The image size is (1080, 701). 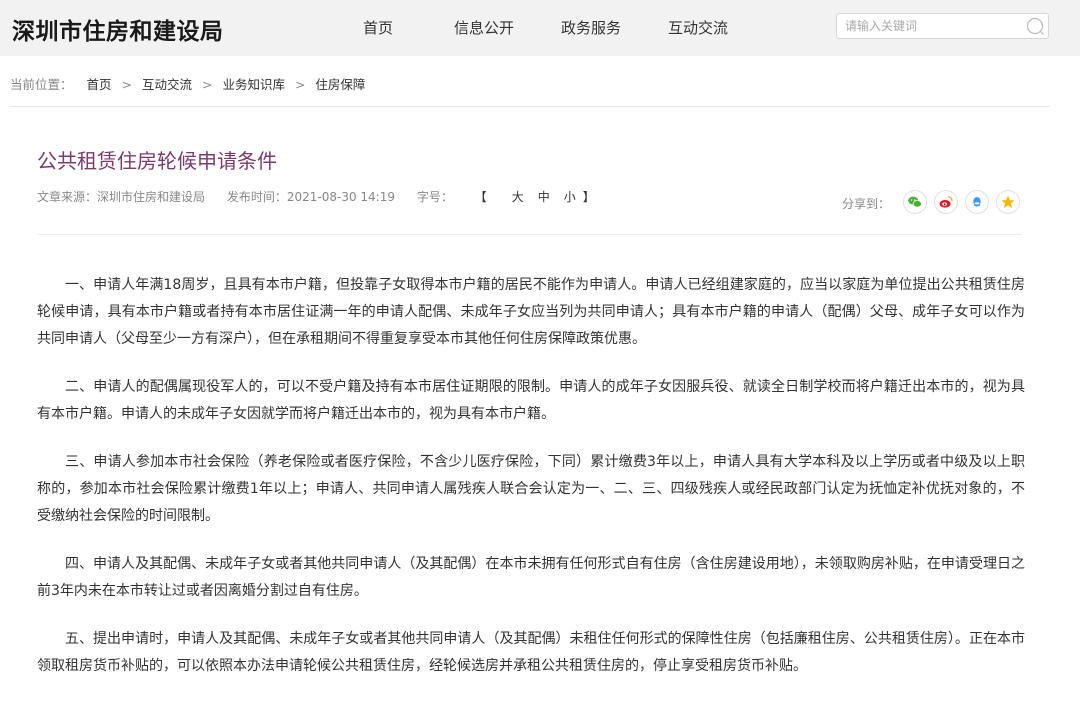 What do you see at coordinates (1008, 202) in the screenshot?
I see `qzone-icon` at bounding box center [1008, 202].